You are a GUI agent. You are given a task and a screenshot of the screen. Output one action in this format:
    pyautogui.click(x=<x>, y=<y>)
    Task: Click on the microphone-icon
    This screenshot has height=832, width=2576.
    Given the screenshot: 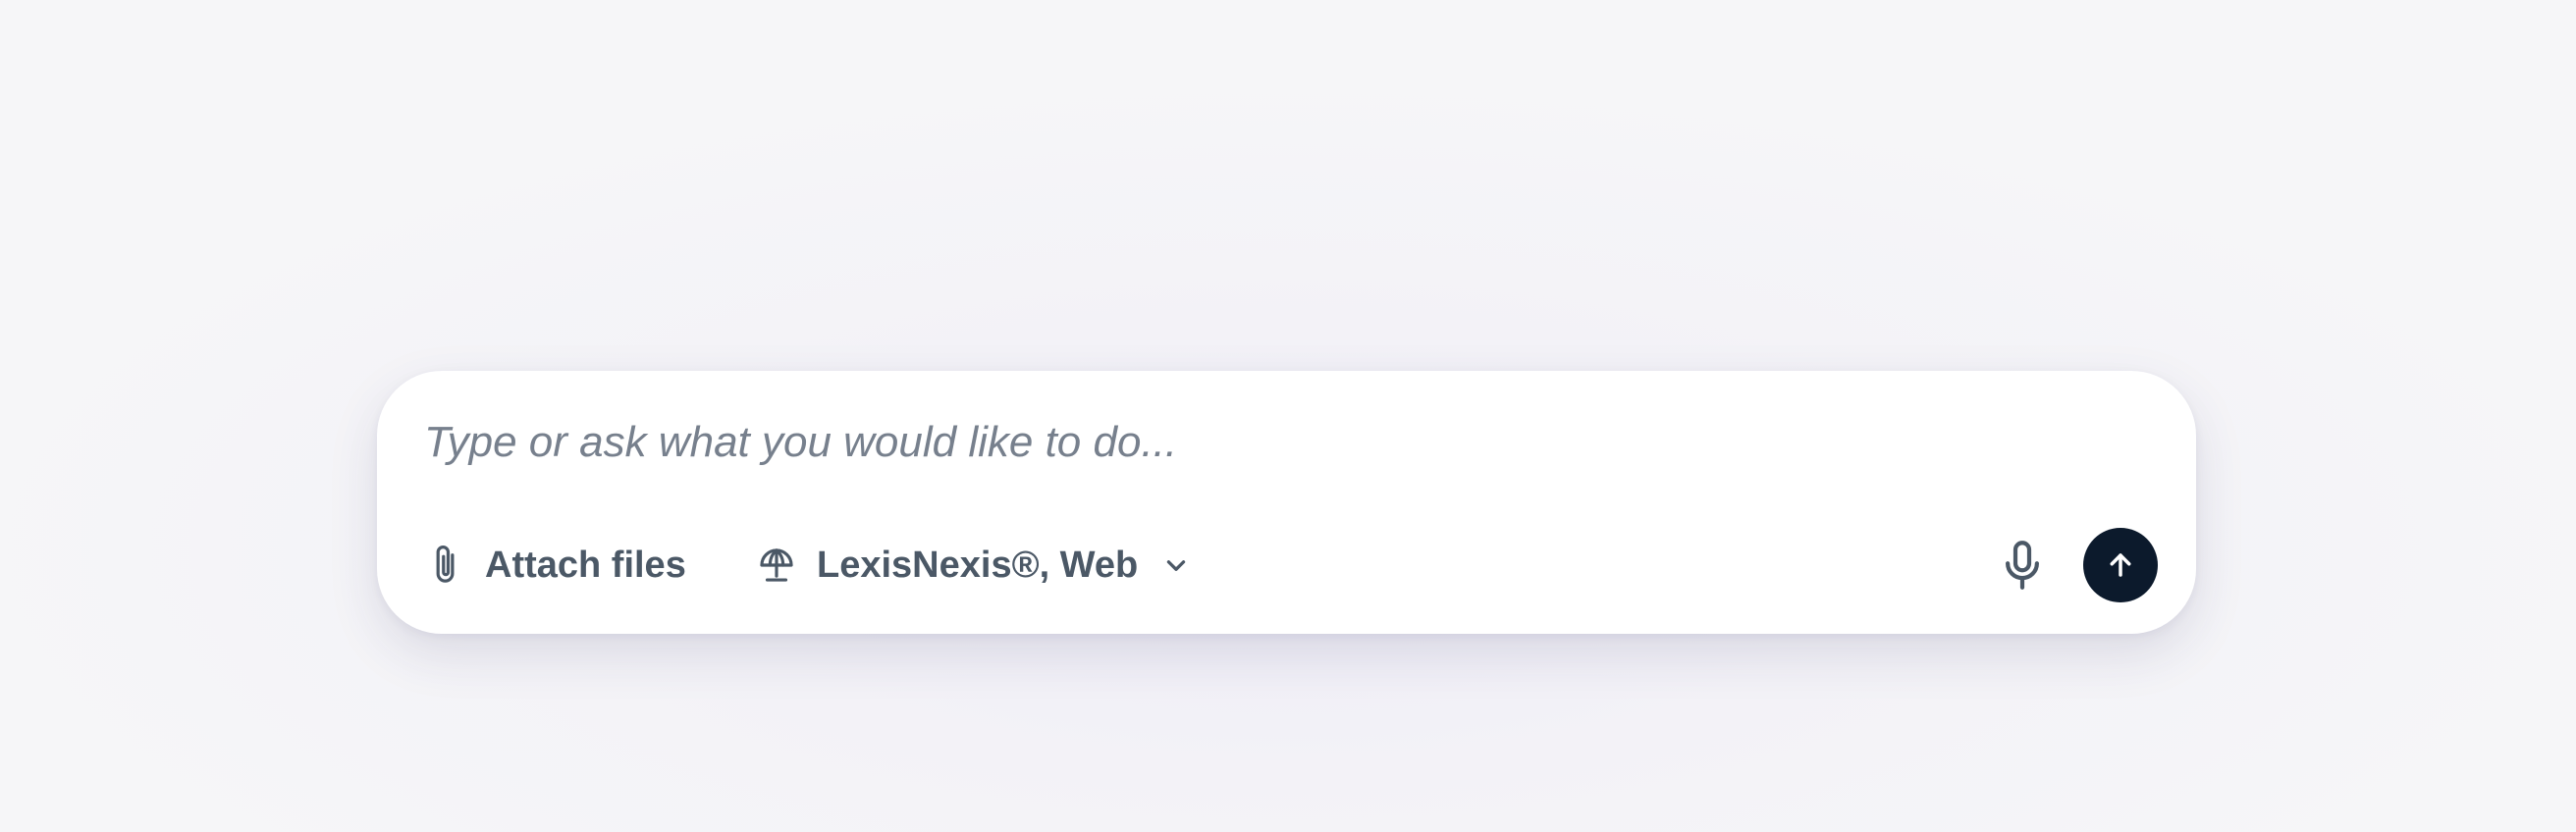 What is the action you would take?
    pyautogui.click(x=2022, y=565)
    